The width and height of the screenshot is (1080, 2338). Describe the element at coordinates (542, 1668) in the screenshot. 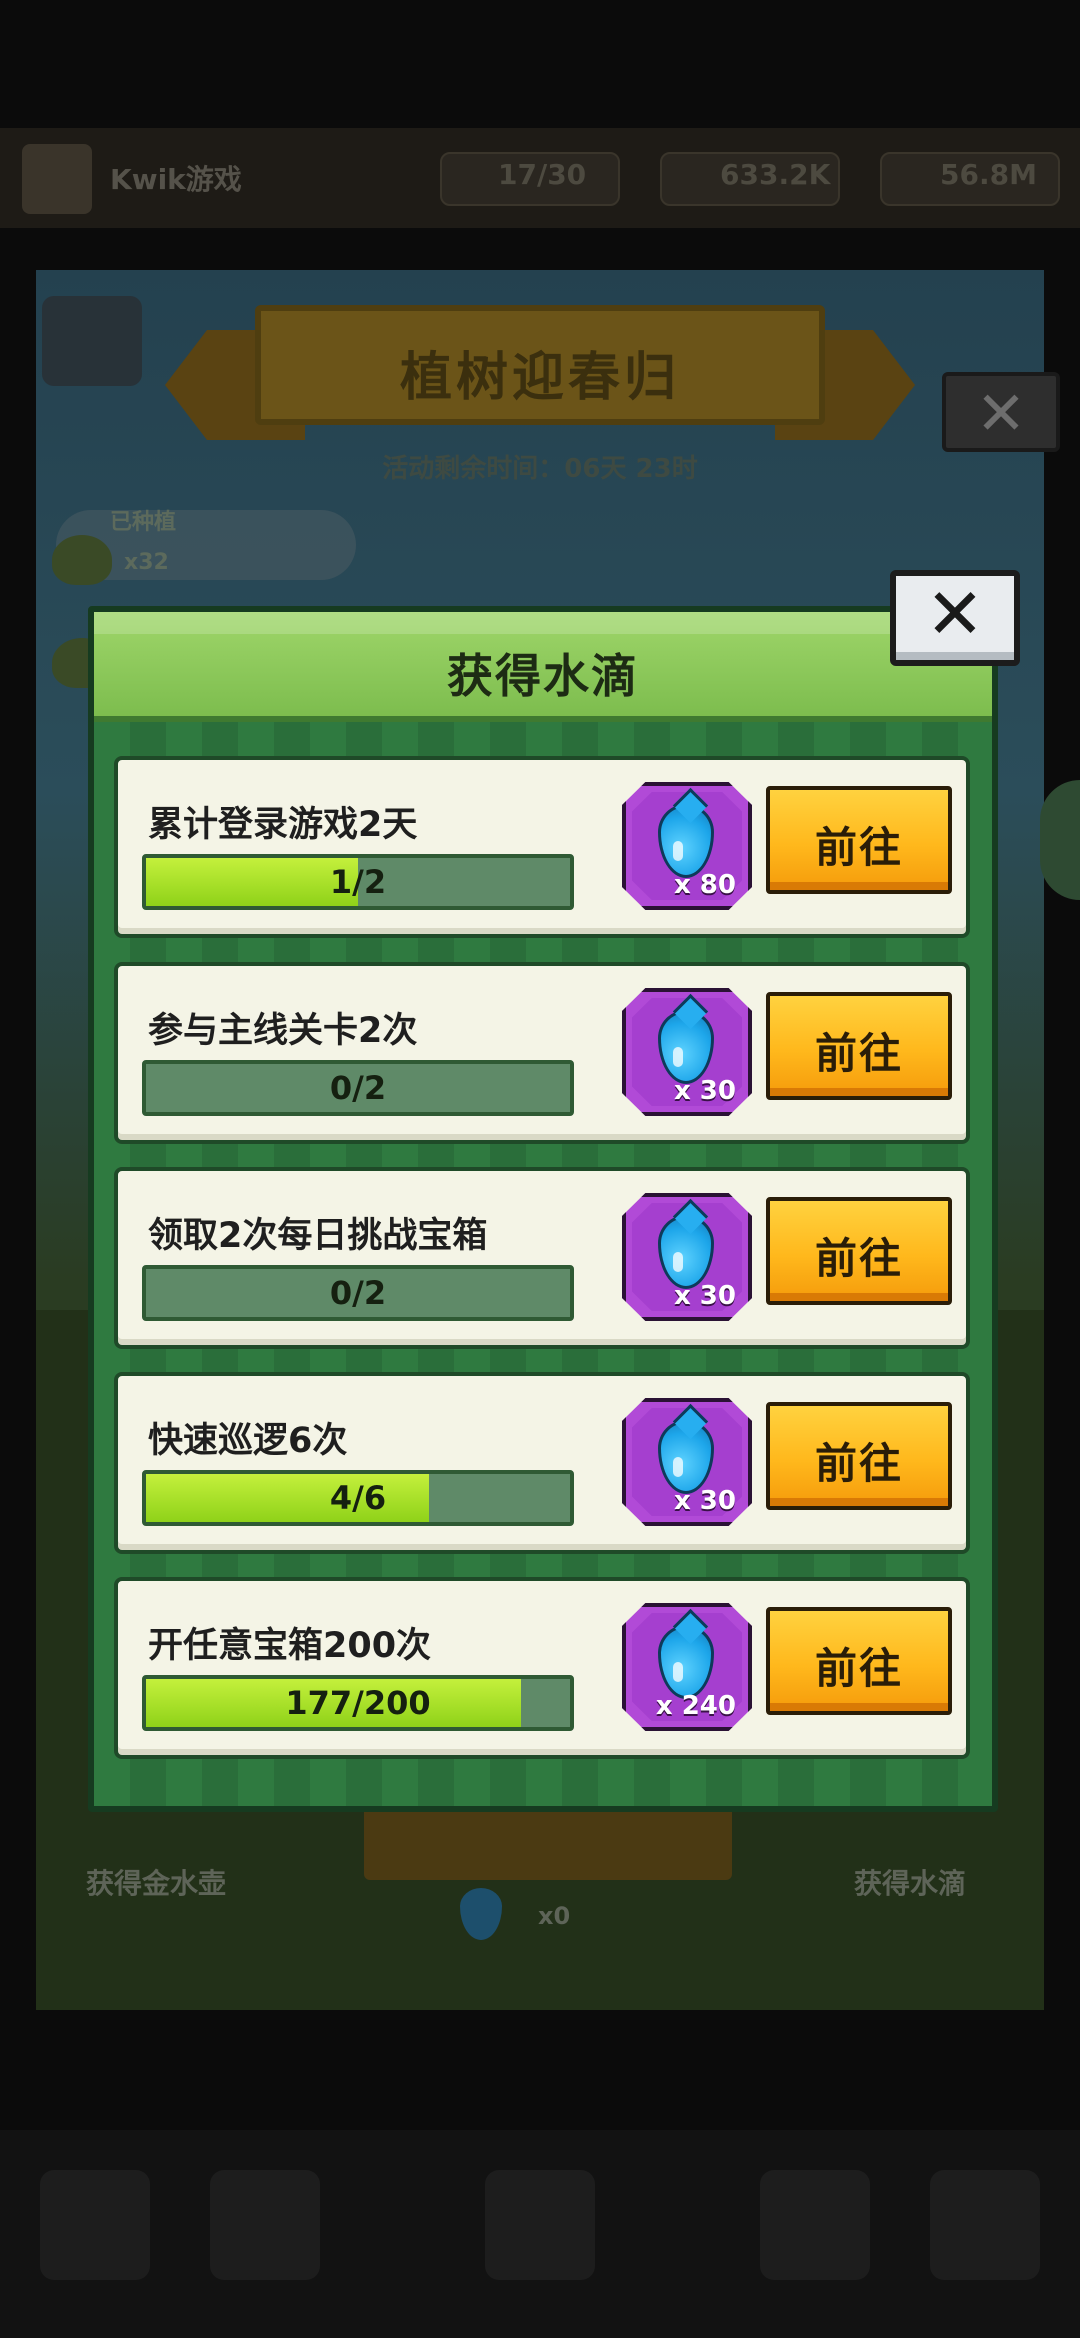

I see `task-card: 开任意宝箱200次 177/200 x 240 前往` at that location.